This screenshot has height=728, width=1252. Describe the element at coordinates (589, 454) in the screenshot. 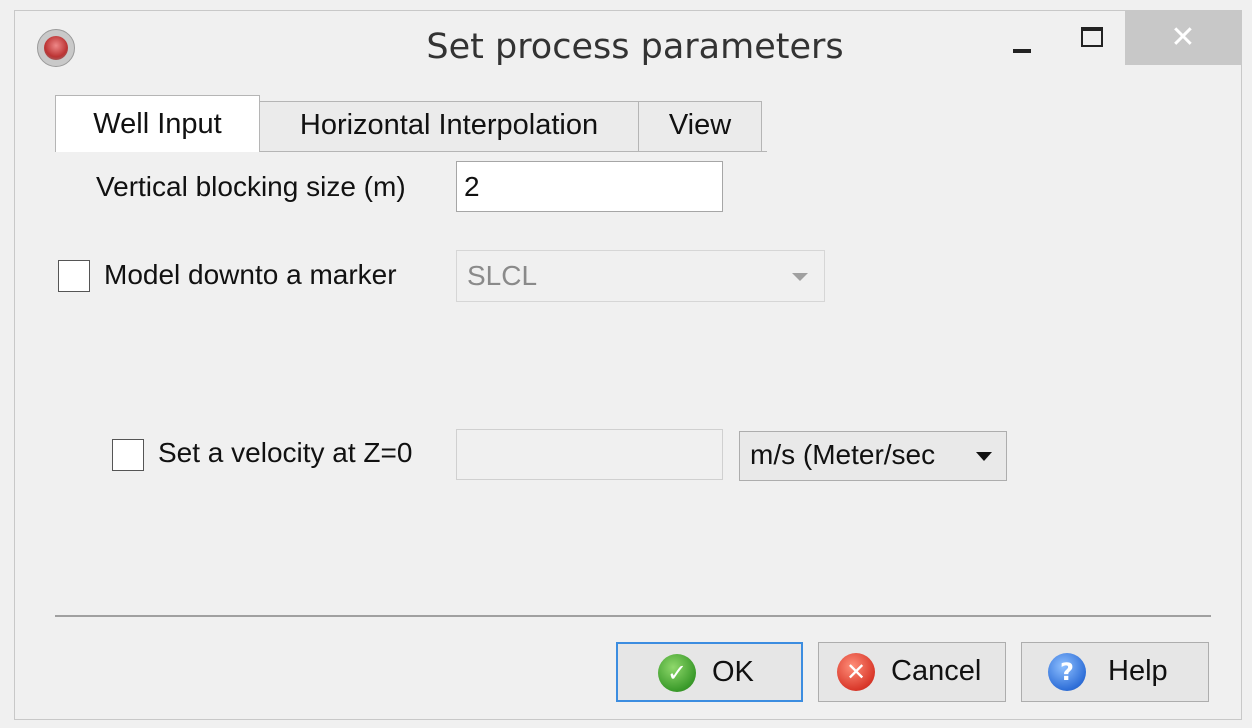

I see `velocity-input` at that location.